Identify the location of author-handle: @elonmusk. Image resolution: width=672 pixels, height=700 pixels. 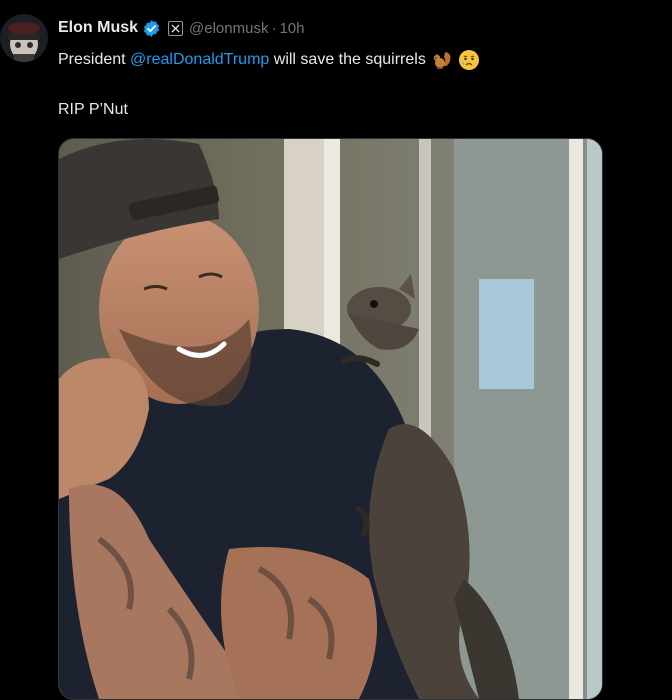
(228, 28).